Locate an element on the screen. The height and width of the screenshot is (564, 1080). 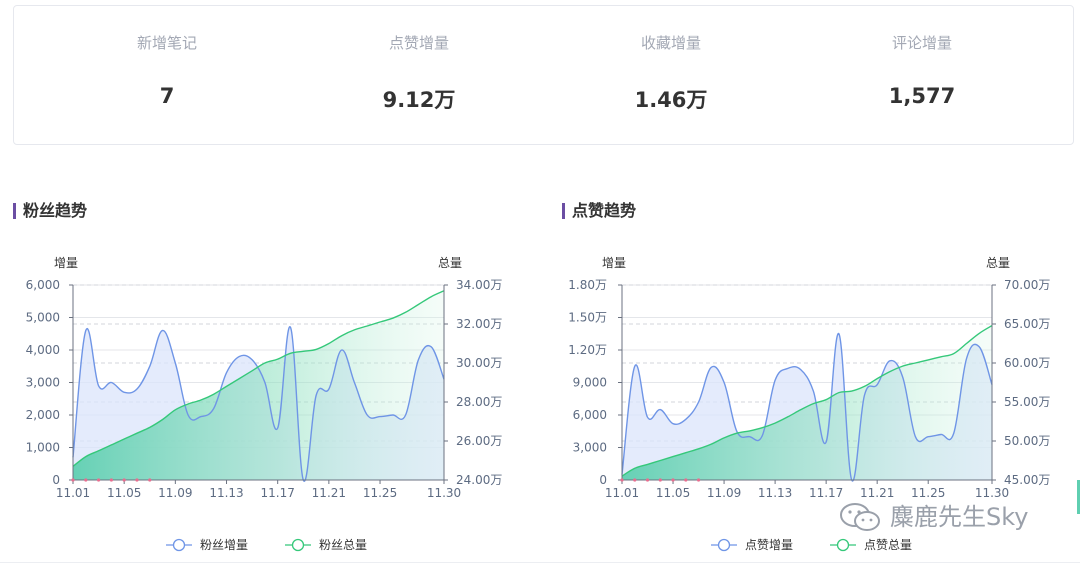
left-tick-label: 1.20万 is located at coordinates (587, 350).